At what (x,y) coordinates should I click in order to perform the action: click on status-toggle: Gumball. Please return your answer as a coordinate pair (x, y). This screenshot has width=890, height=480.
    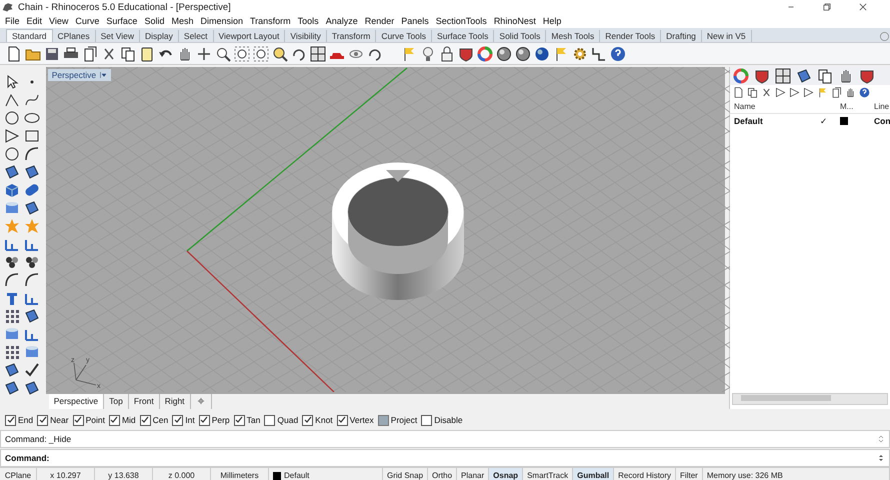
    Looking at the image, I should click on (593, 474).